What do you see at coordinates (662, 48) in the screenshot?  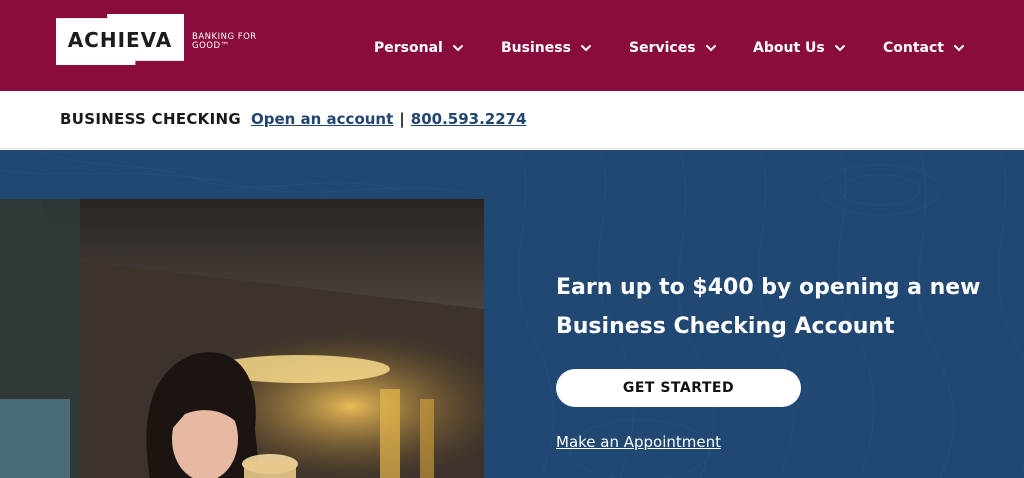 I see `nav-label: Services` at bounding box center [662, 48].